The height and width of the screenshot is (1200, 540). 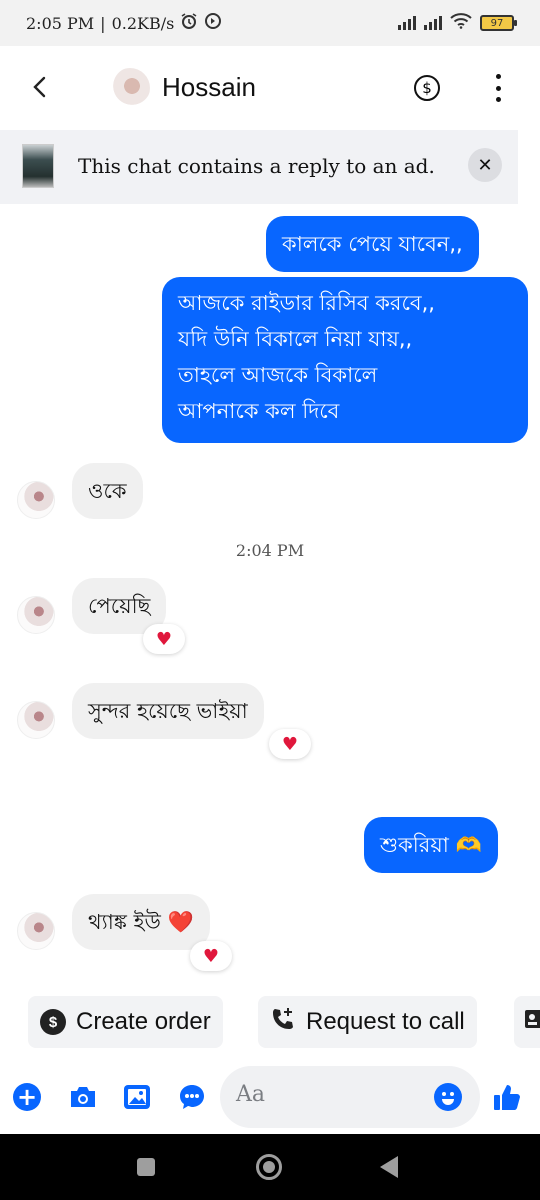 I want to click on ad-banner-text: This chat contains a reply to an ad., so click(x=256, y=166).